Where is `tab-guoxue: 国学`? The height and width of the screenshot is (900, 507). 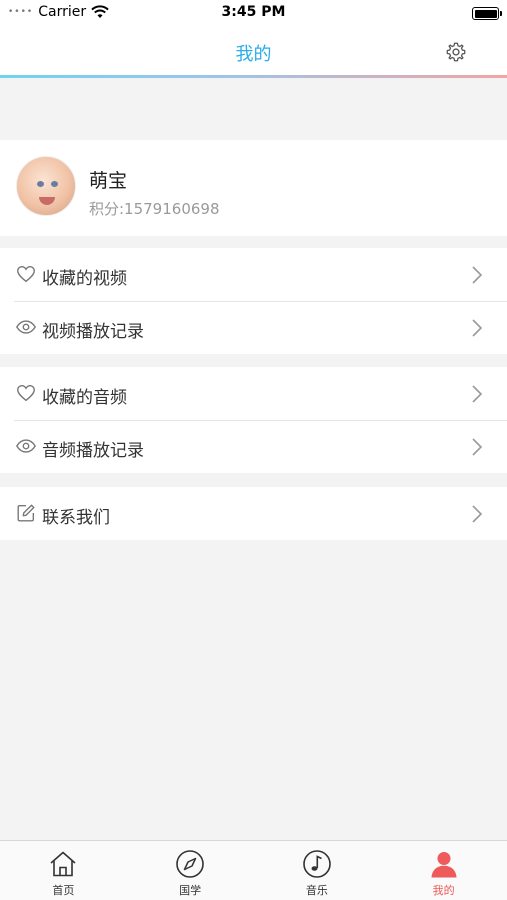 tab-guoxue: 国学 is located at coordinates (190, 870).